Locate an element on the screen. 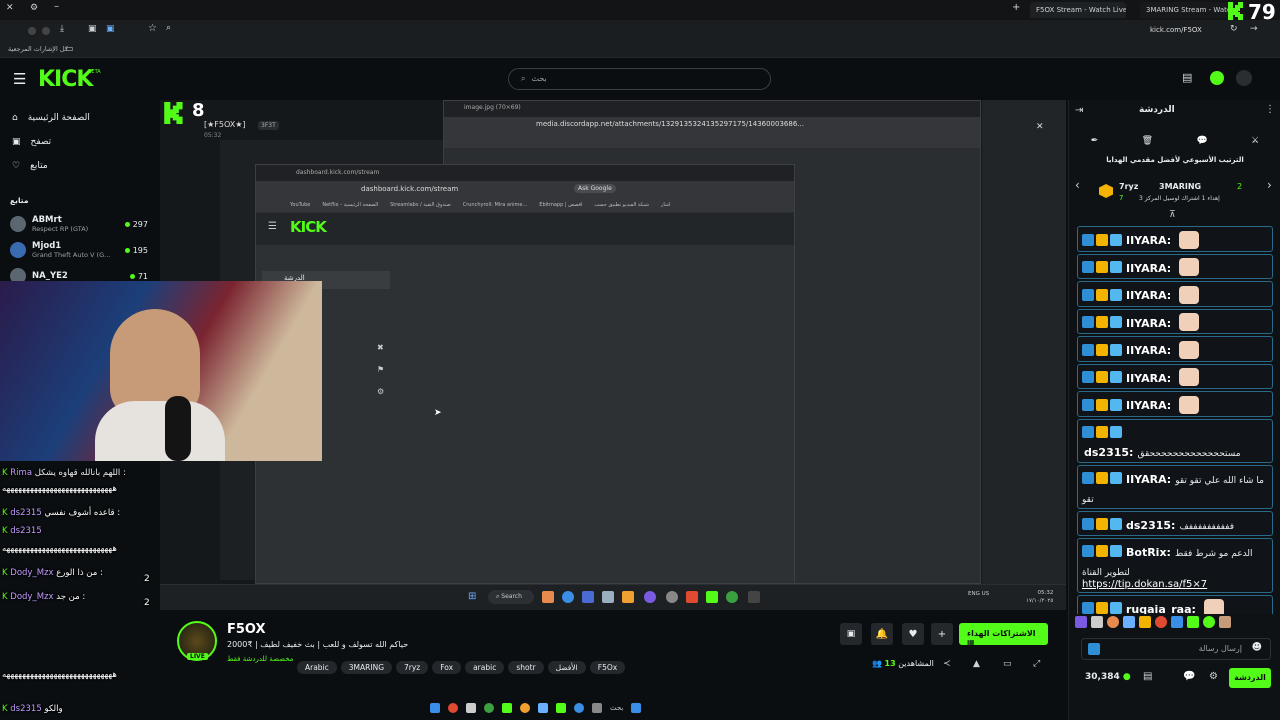 The width and height of the screenshot is (1280, 720). theater-icon: ▭ is located at coordinates (1007, 664).